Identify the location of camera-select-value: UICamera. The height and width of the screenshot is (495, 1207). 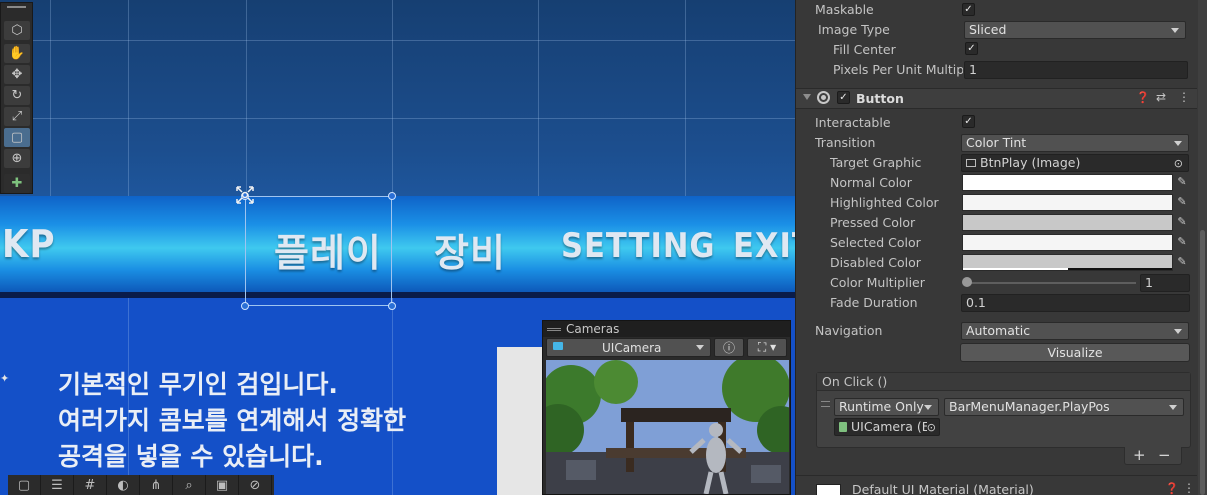
(632, 348).